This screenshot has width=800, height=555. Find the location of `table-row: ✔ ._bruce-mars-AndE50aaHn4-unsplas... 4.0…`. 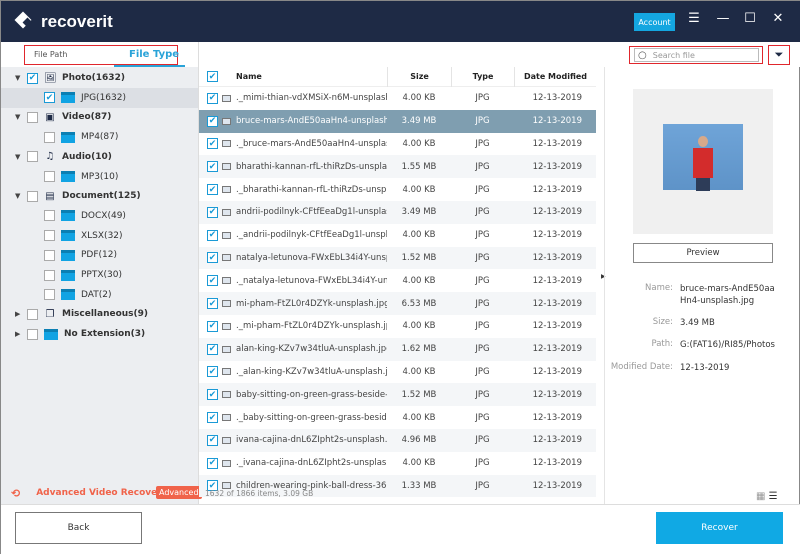

table-row: ✔ ._bruce-mars-AndE50aaHn4-unsplas... 4.0… is located at coordinates (397, 144).